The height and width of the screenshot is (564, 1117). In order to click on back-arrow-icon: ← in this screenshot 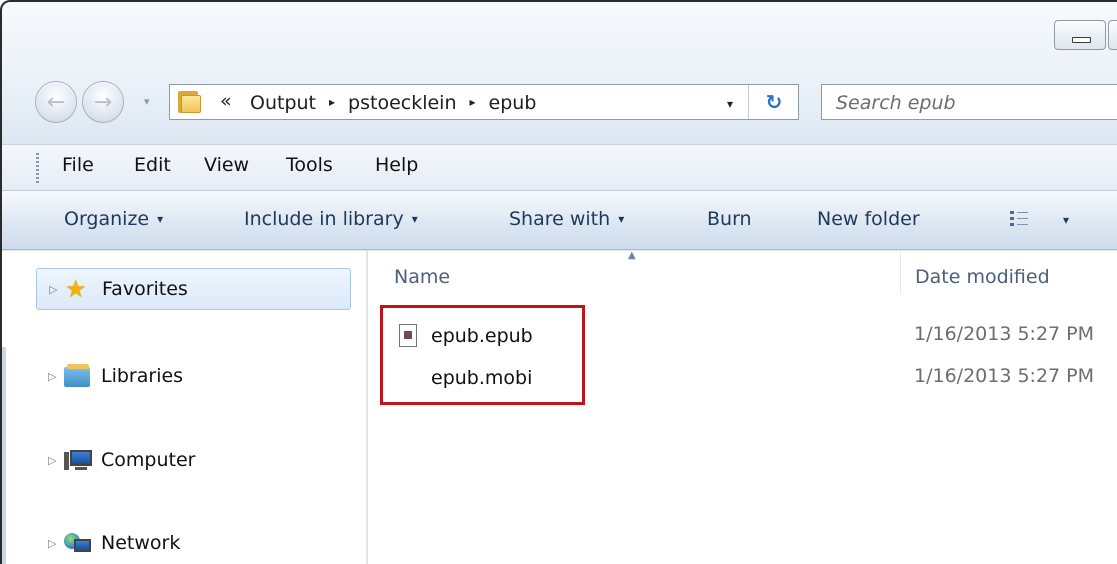, I will do `click(56, 102)`.